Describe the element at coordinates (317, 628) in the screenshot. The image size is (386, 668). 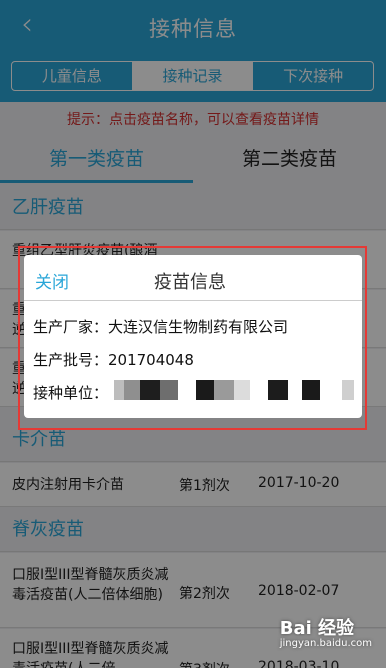
I see `watermark-brand: Bai 经验` at that location.